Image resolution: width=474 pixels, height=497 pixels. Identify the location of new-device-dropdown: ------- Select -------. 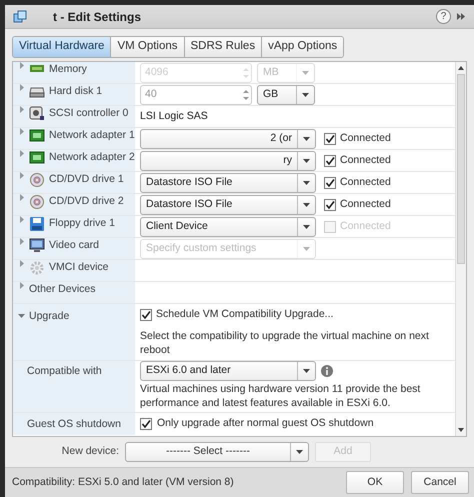
(217, 452).